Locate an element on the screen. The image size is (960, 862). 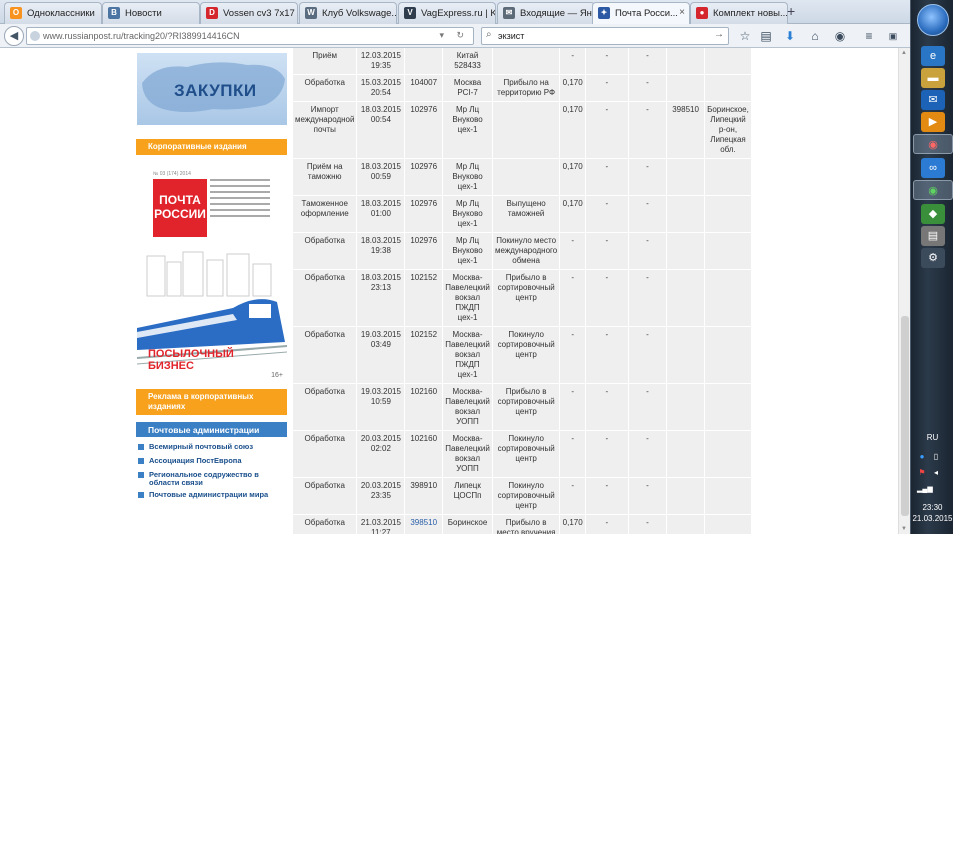
chrome-icon: ◉ is located at coordinates (933, 190).